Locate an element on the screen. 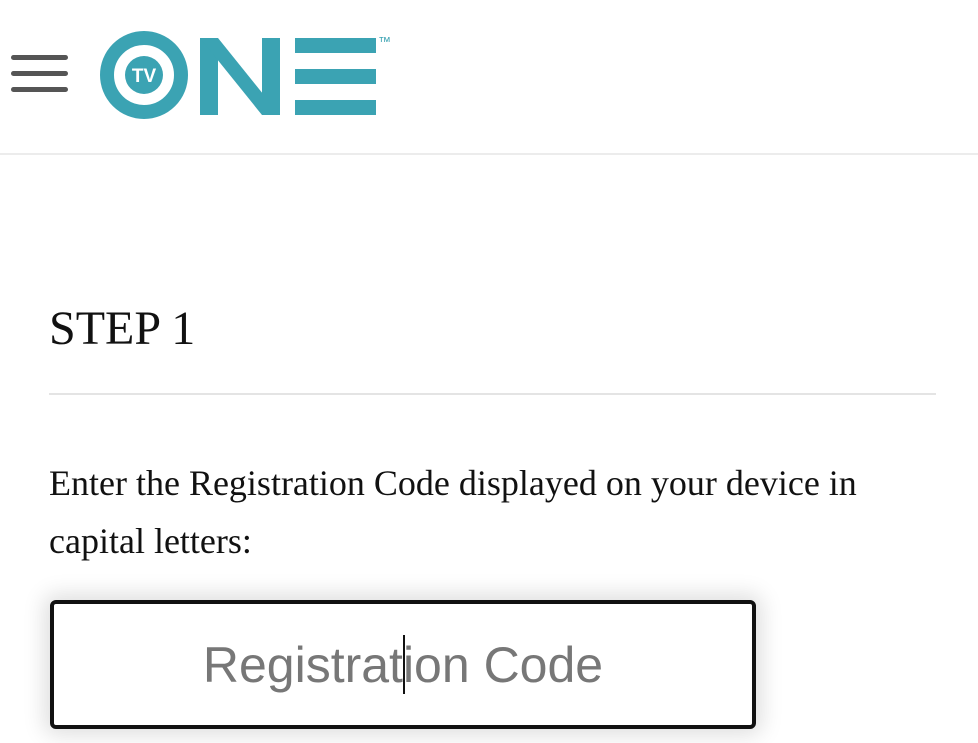  tv-one-logo: TV ™ is located at coordinates (251, 76).